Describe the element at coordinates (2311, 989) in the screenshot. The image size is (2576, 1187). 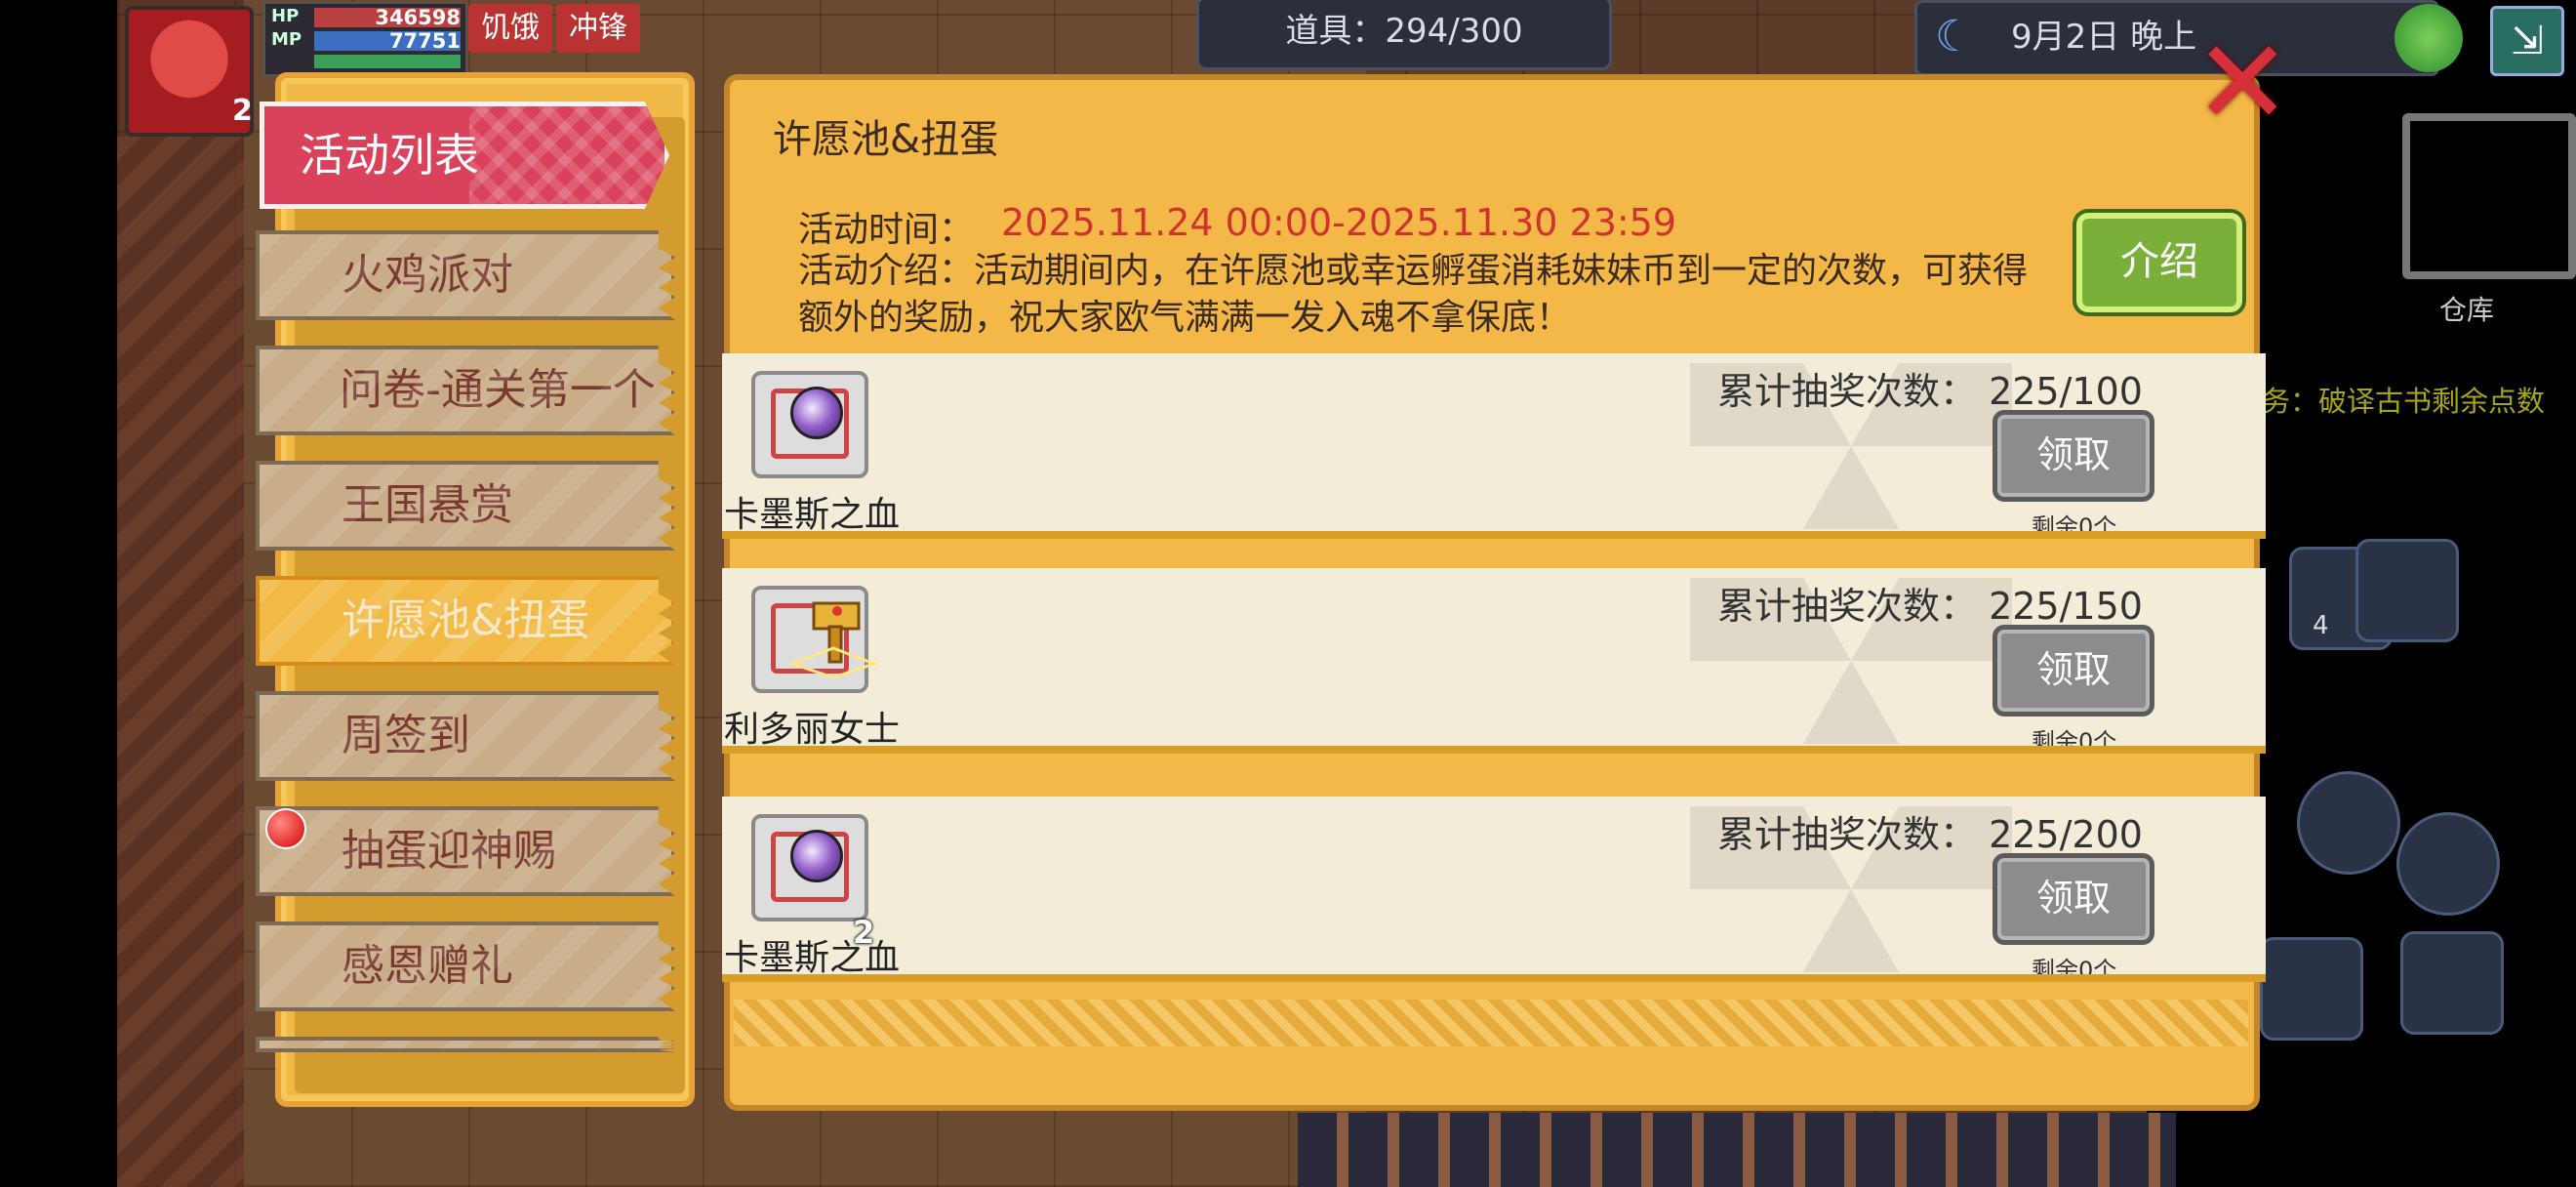
I see `sword-icon` at that location.